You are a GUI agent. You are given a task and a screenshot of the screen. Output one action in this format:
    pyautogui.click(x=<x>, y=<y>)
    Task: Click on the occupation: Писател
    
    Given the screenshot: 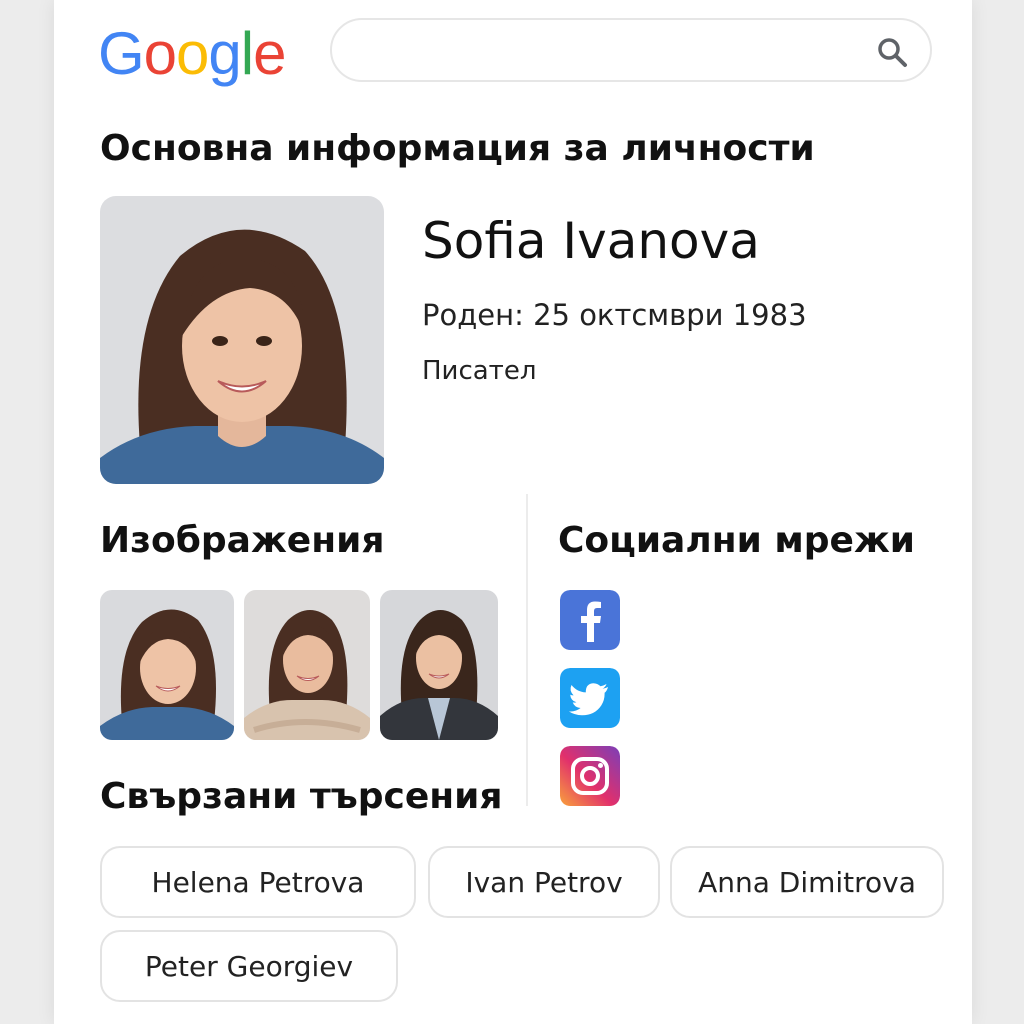 What is the action you would take?
    pyautogui.click(x=479, y=371)
    